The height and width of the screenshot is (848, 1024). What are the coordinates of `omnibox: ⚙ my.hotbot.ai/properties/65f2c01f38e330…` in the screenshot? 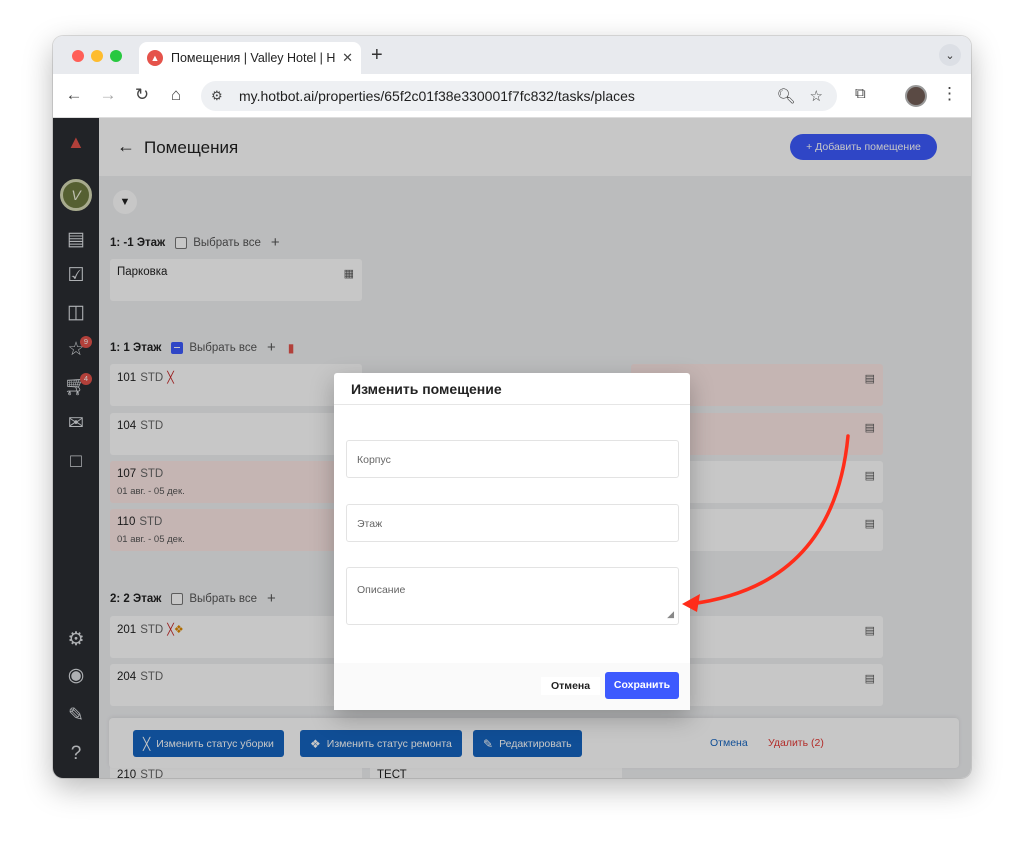 It's located at (519, 96).